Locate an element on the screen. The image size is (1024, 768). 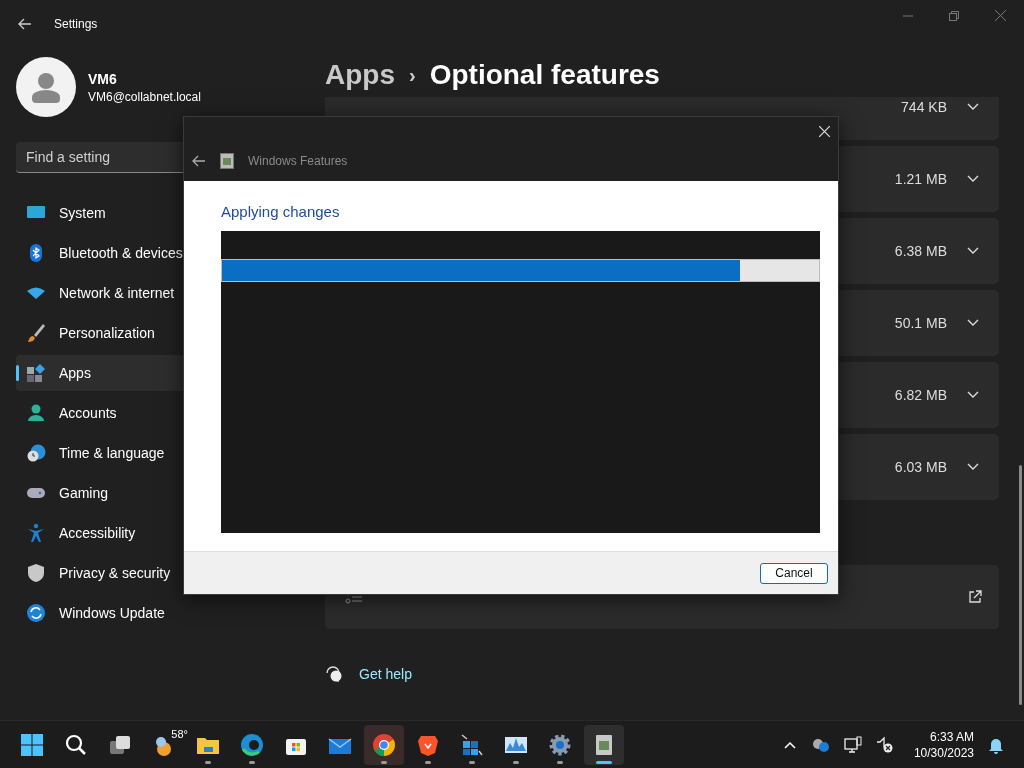
breadcrumb-link: Apps is located at coordinates (360, 75).